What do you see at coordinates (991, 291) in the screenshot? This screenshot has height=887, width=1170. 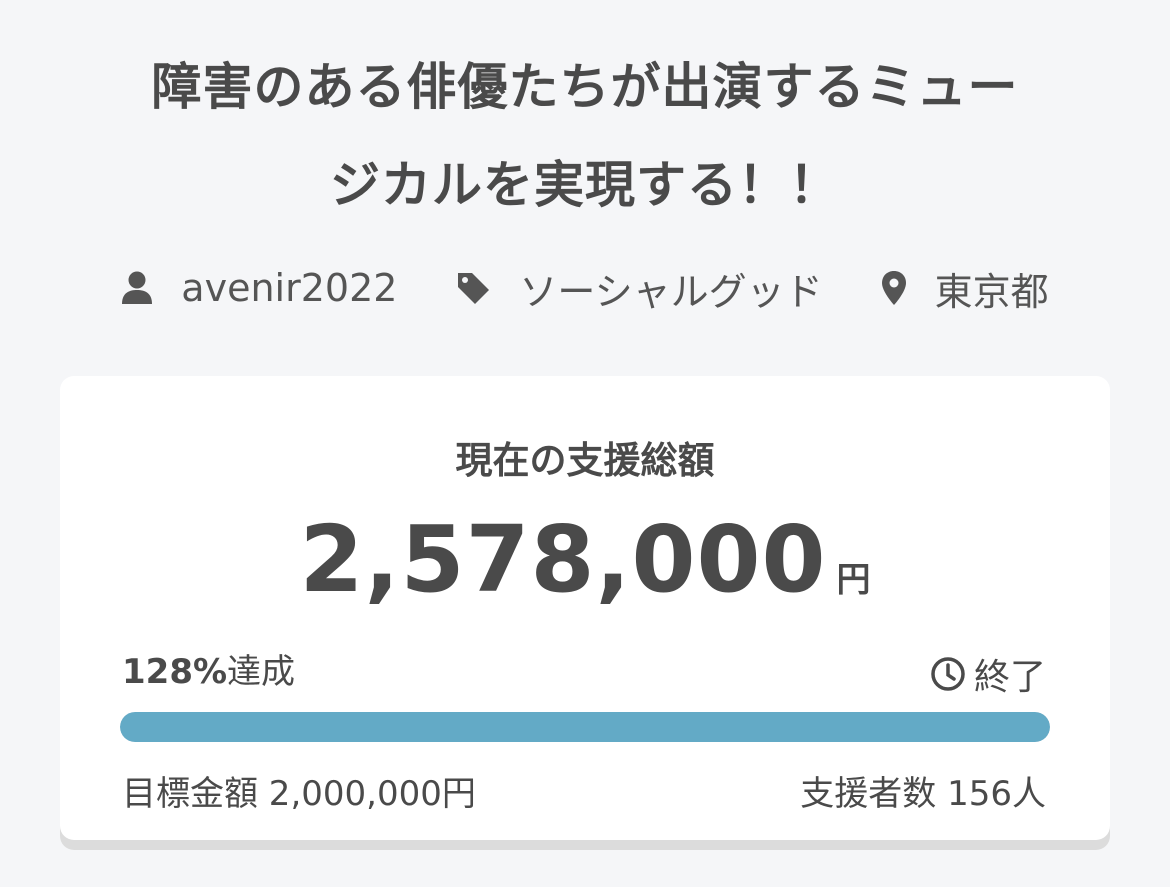 I see `location-name: 東京都` at bounding box center [991, 291].